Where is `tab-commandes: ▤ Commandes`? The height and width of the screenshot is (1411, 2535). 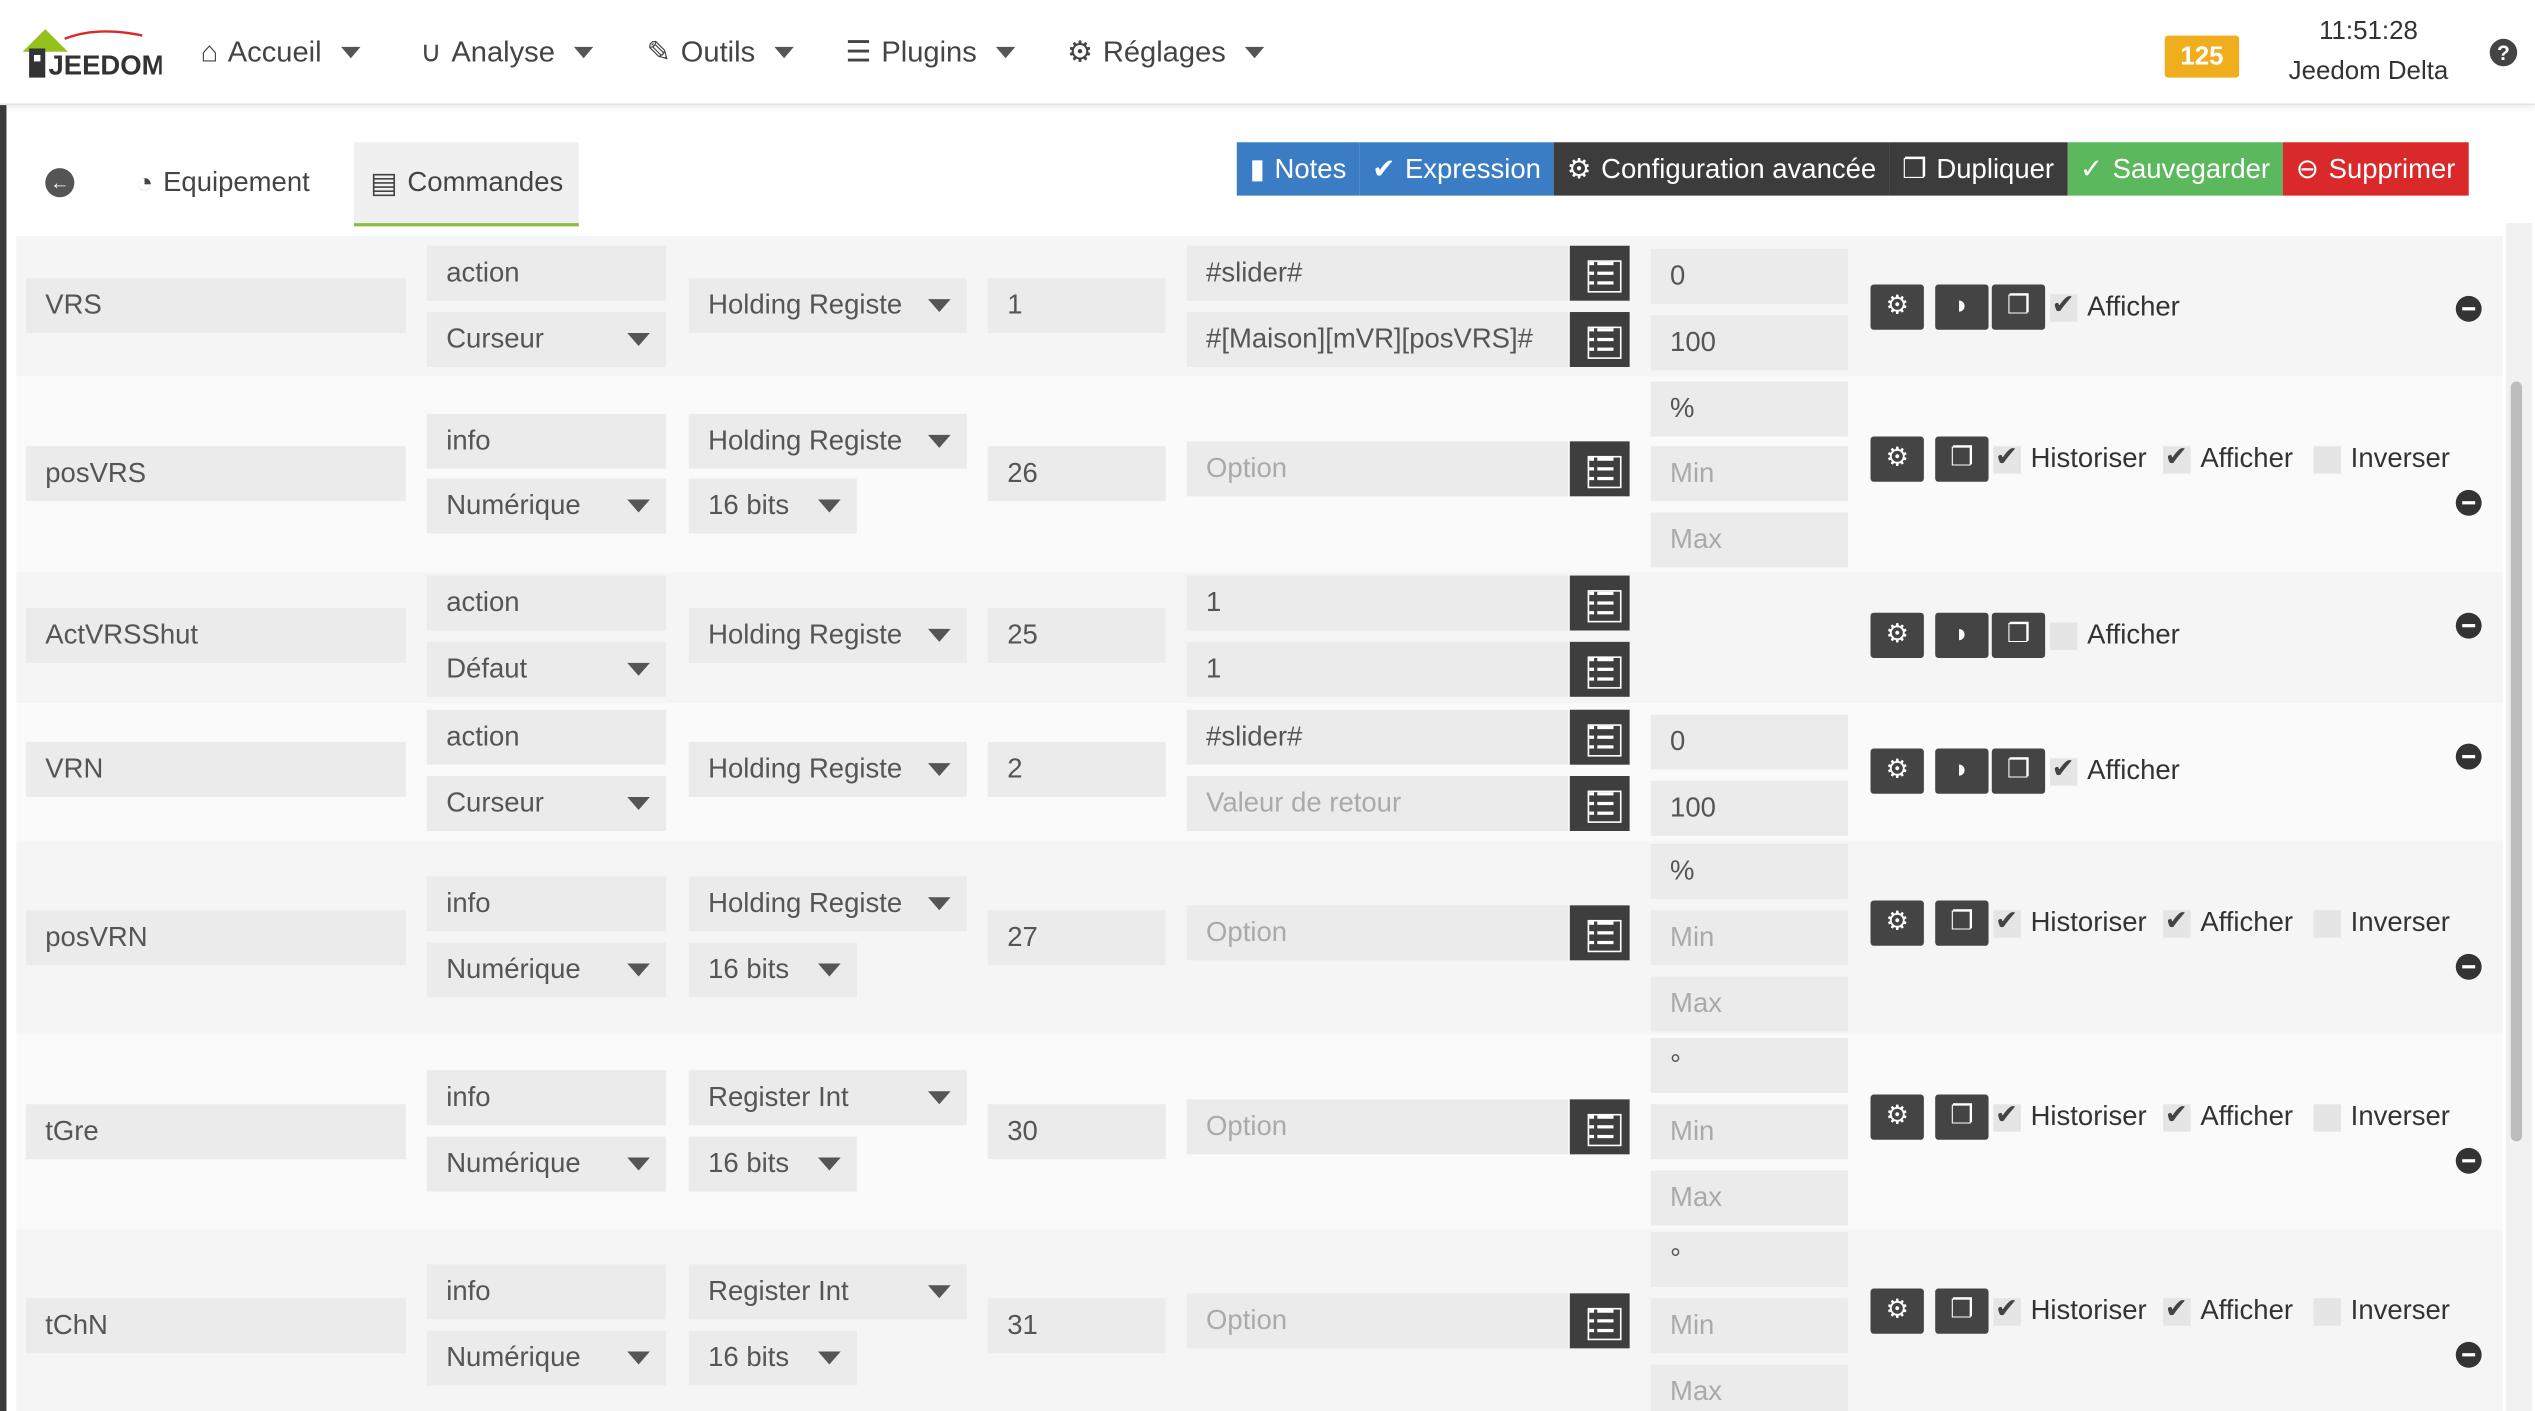 tab-commandes: ▤ Commandes is located at coordinates (467, 184).